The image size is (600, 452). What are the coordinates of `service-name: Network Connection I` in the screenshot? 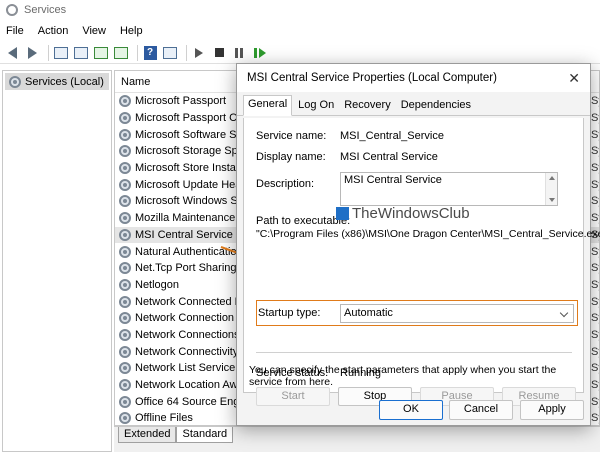 It's located at (188, 318).